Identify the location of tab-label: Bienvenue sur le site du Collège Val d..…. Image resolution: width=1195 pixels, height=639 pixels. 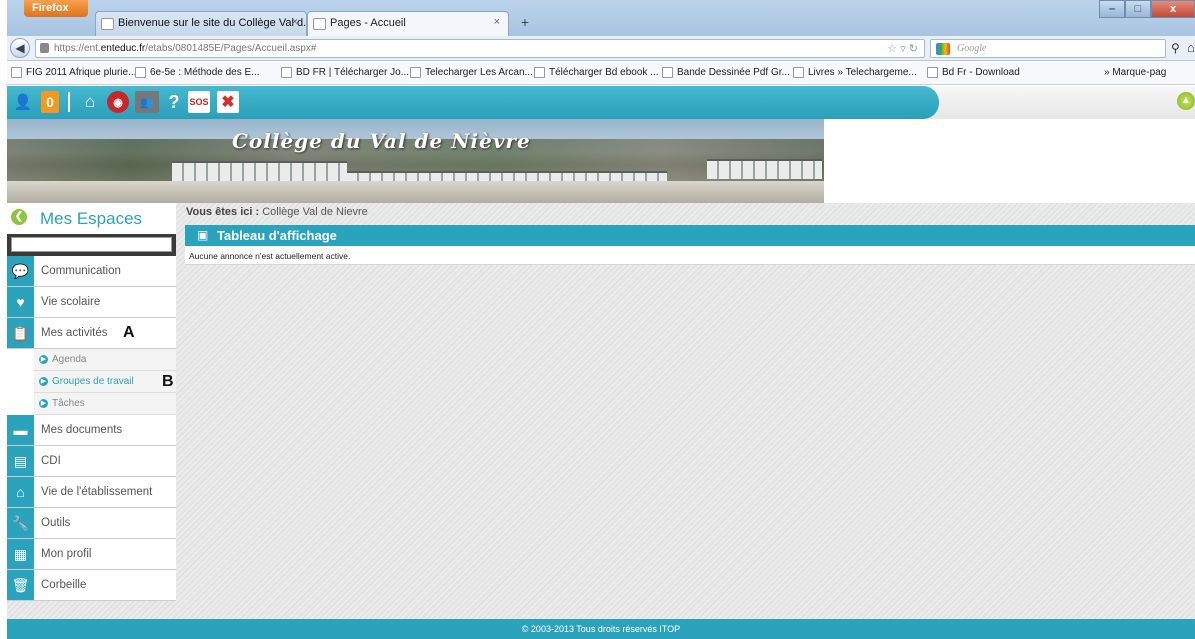
(212, 23).